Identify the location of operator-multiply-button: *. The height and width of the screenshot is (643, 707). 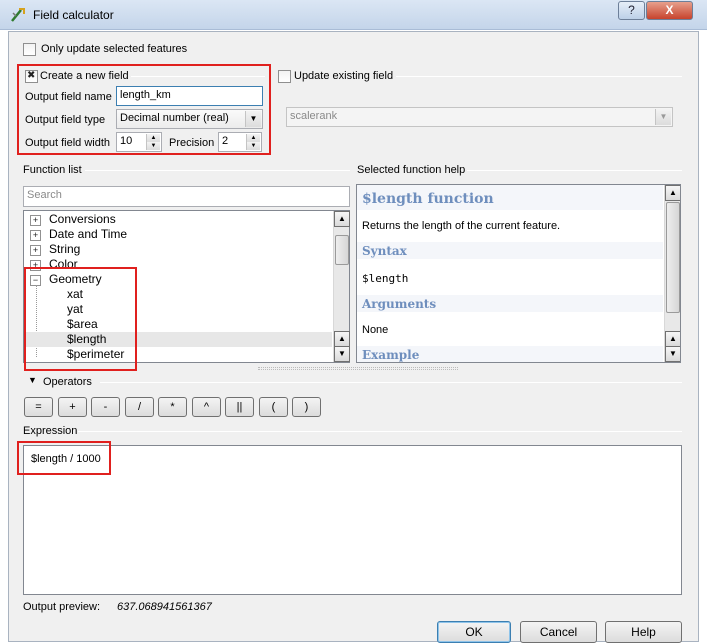
(172, 407).